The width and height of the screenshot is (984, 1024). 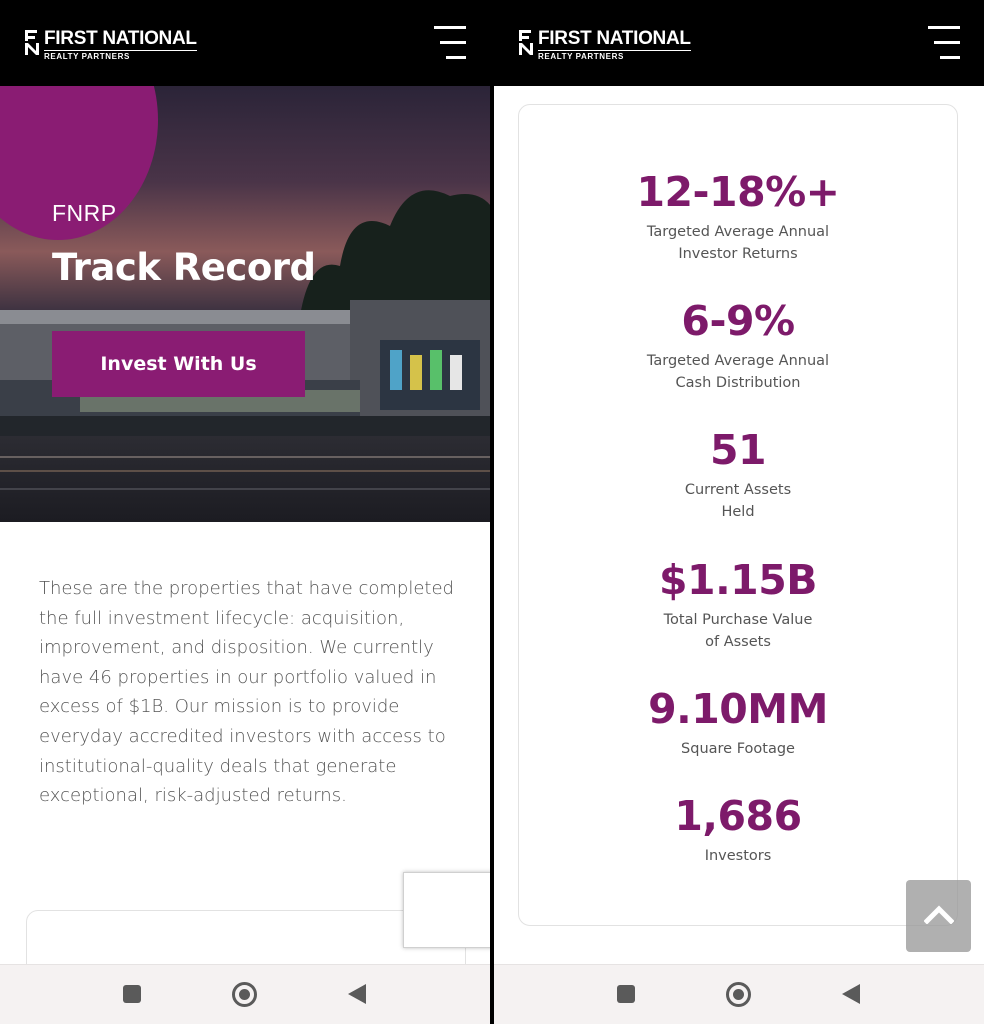 I want to click on stat-label: Targeted Average Annual Investor Returns, so click(x=738, y=243).